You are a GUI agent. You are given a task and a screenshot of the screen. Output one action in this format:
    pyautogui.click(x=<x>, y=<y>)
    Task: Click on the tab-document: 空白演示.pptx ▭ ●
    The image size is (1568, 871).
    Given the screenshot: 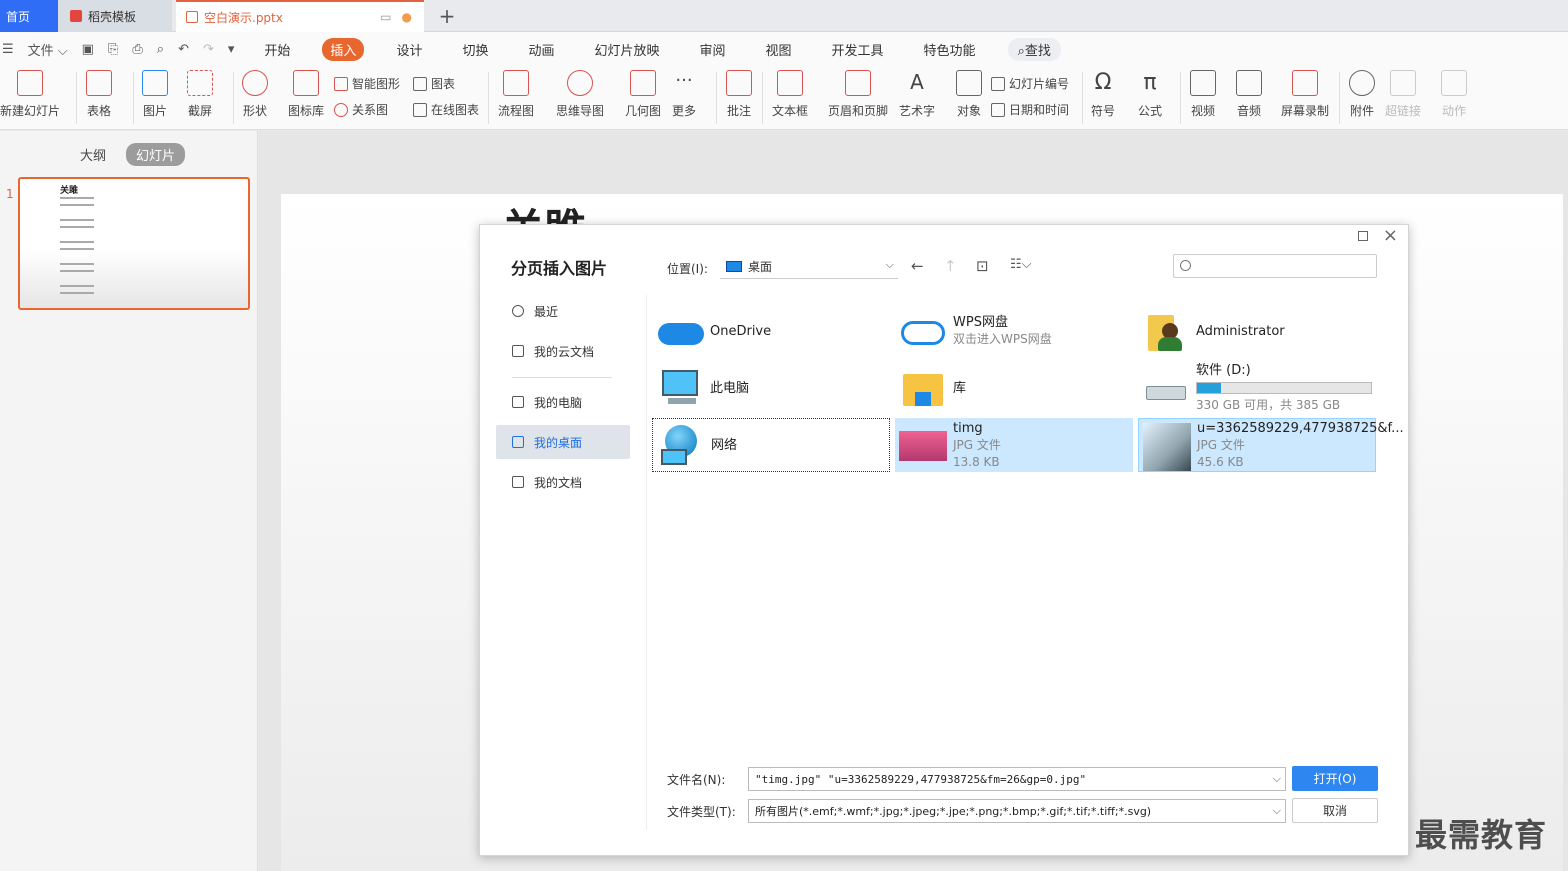 What is the action you would take?
    pyautogui.click(x=300, y=16)
    